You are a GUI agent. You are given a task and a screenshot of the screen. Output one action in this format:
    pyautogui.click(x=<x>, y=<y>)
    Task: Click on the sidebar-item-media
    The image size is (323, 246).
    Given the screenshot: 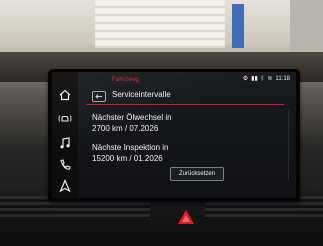 What is the action you would take?
    pyautogui.click(x=65, y=143)
    